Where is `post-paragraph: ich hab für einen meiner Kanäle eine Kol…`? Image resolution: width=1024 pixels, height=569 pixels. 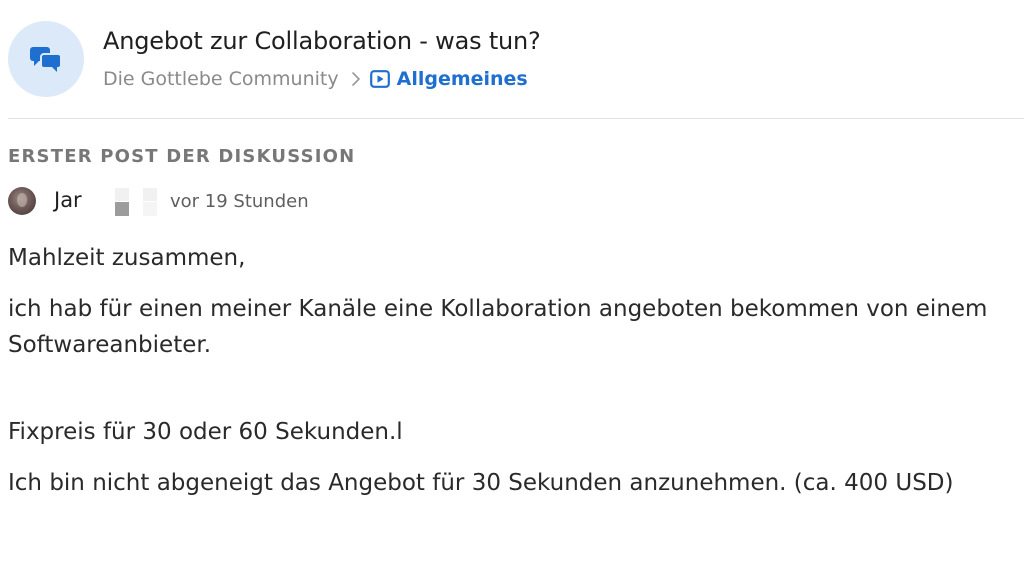 post-paragraph: ich hab für einen meiner Kanäle eine Kol… is located at coordinates (498, 327).